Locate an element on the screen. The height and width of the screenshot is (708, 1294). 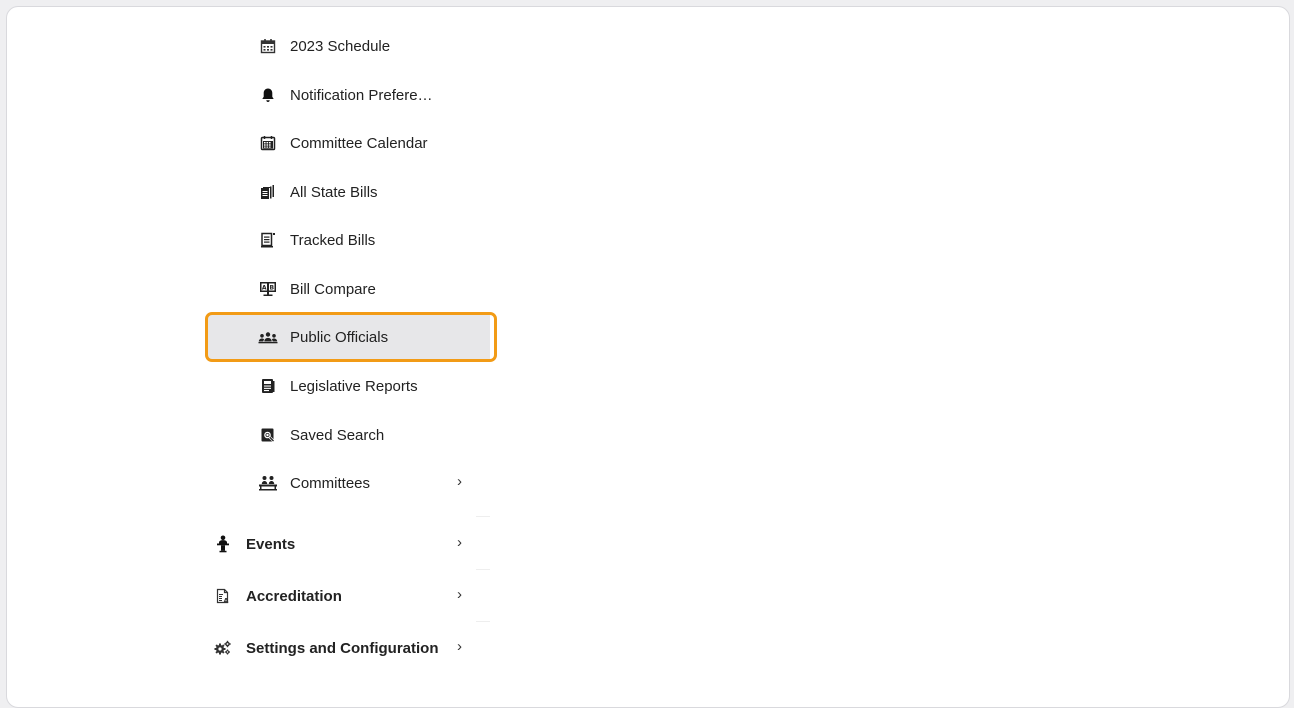
highlight-box is located at coordinates (351, 337).